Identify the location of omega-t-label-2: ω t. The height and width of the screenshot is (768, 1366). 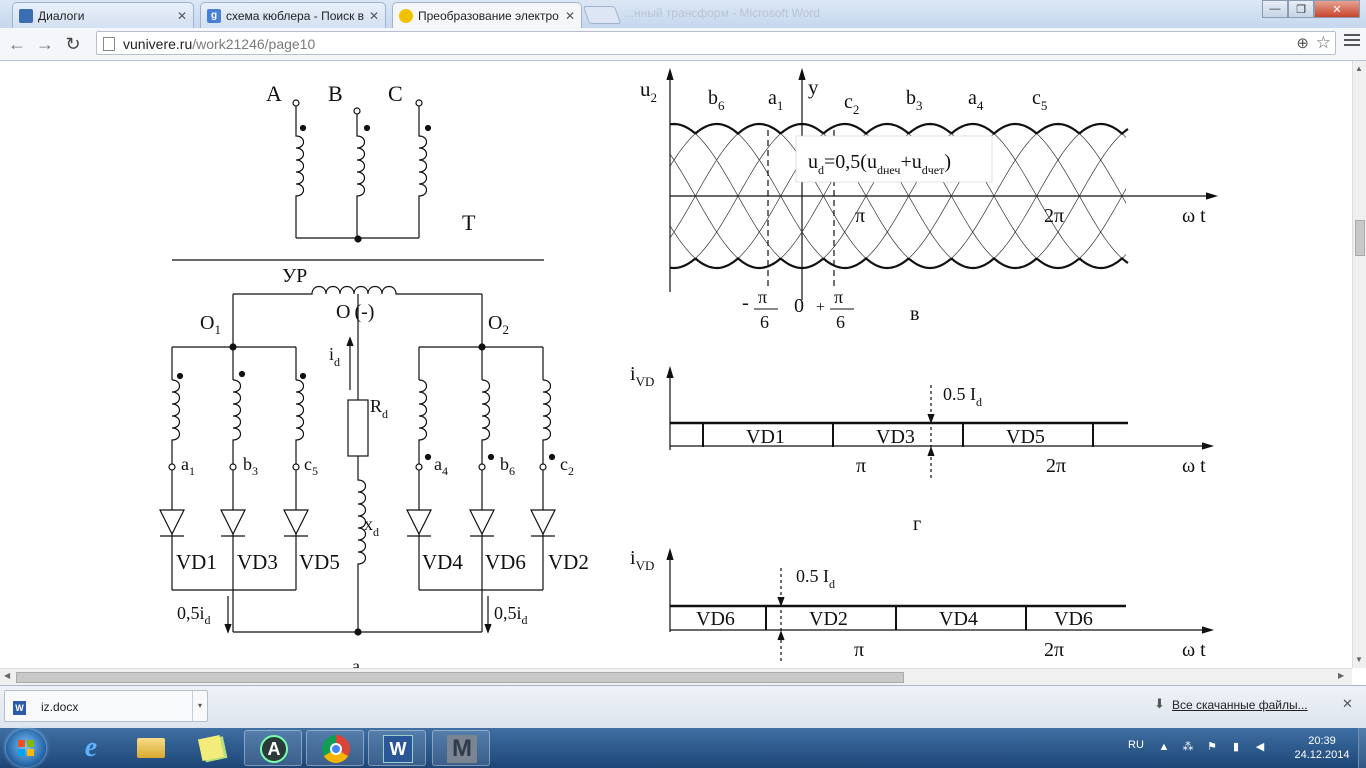
(1194, 650).